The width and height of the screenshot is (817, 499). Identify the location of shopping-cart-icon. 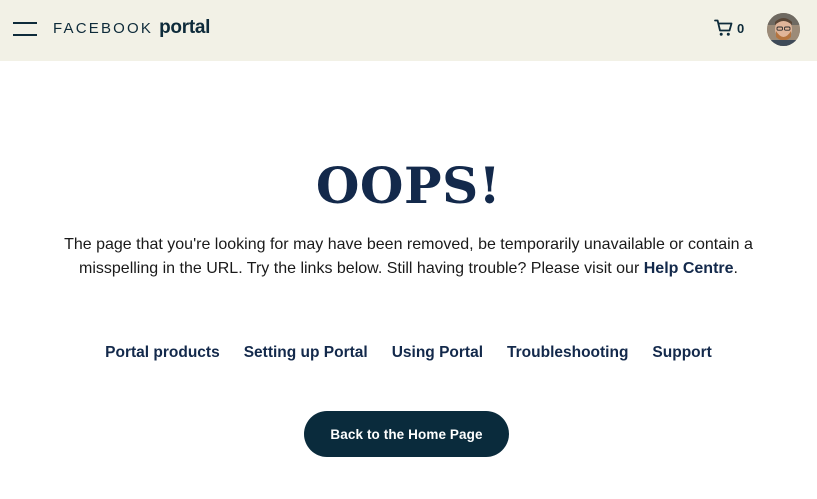
(723, 27).